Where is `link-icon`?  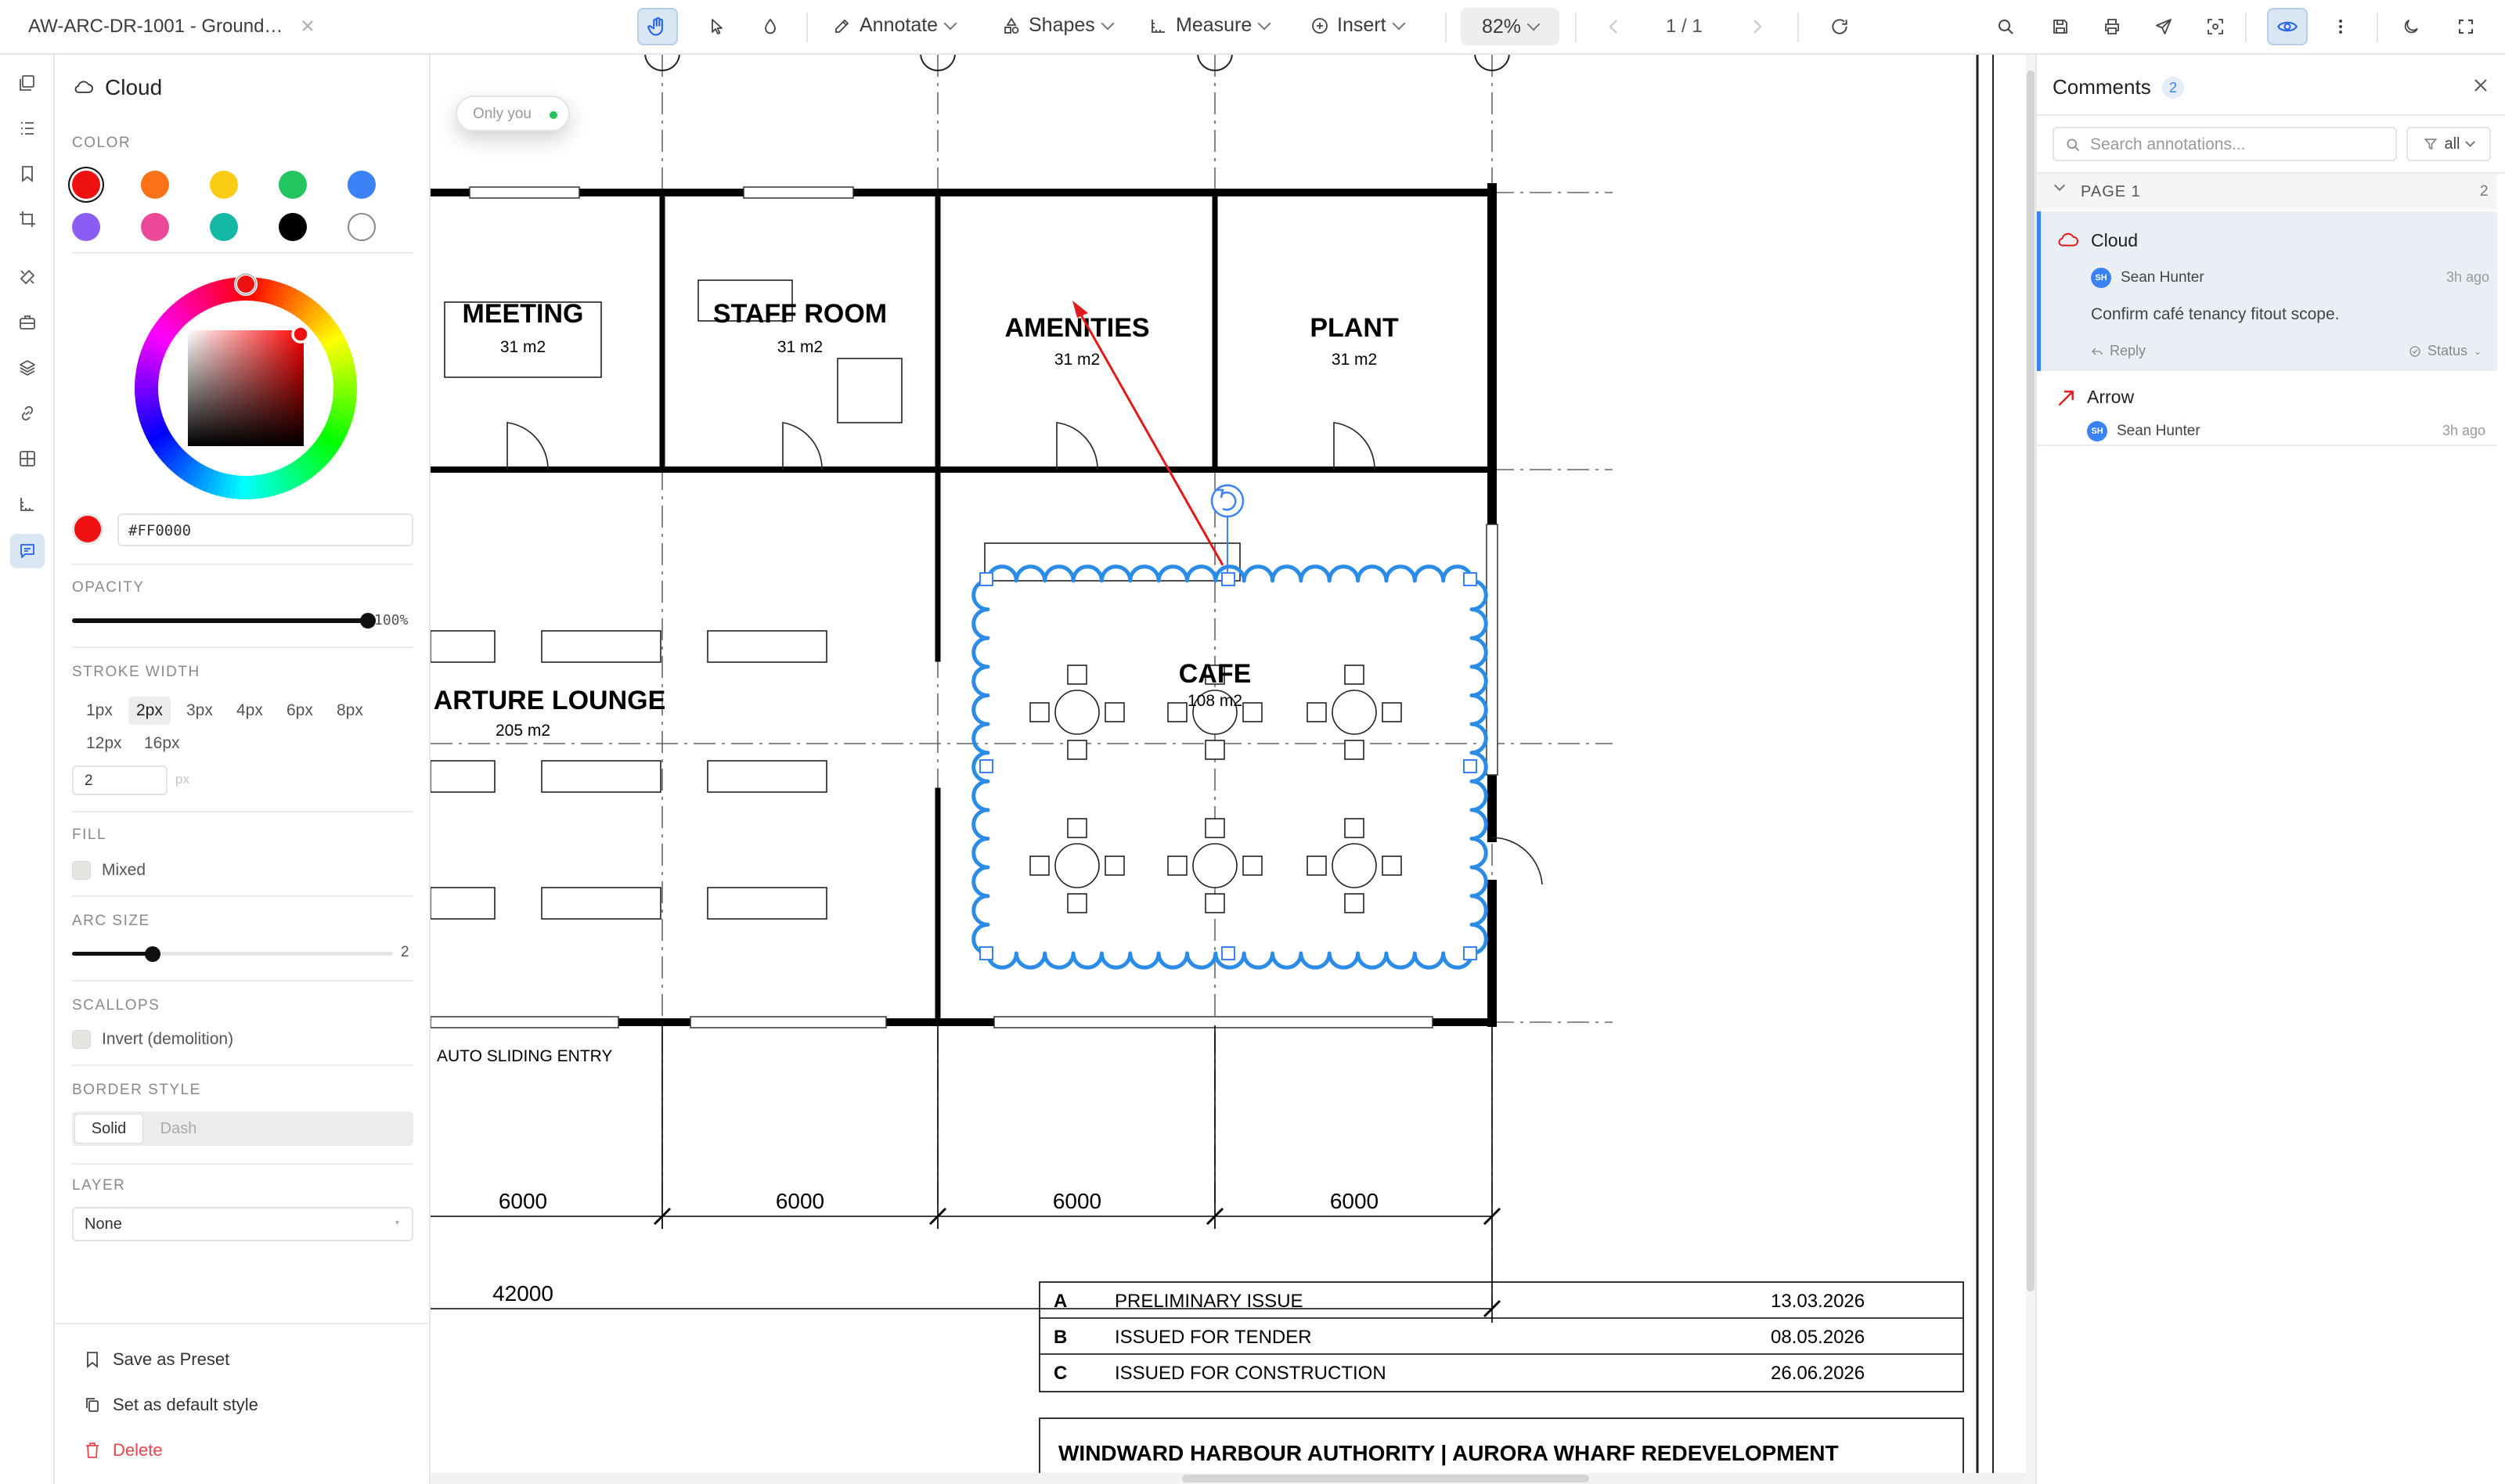 link-icon is located at coordinates (27, 413).